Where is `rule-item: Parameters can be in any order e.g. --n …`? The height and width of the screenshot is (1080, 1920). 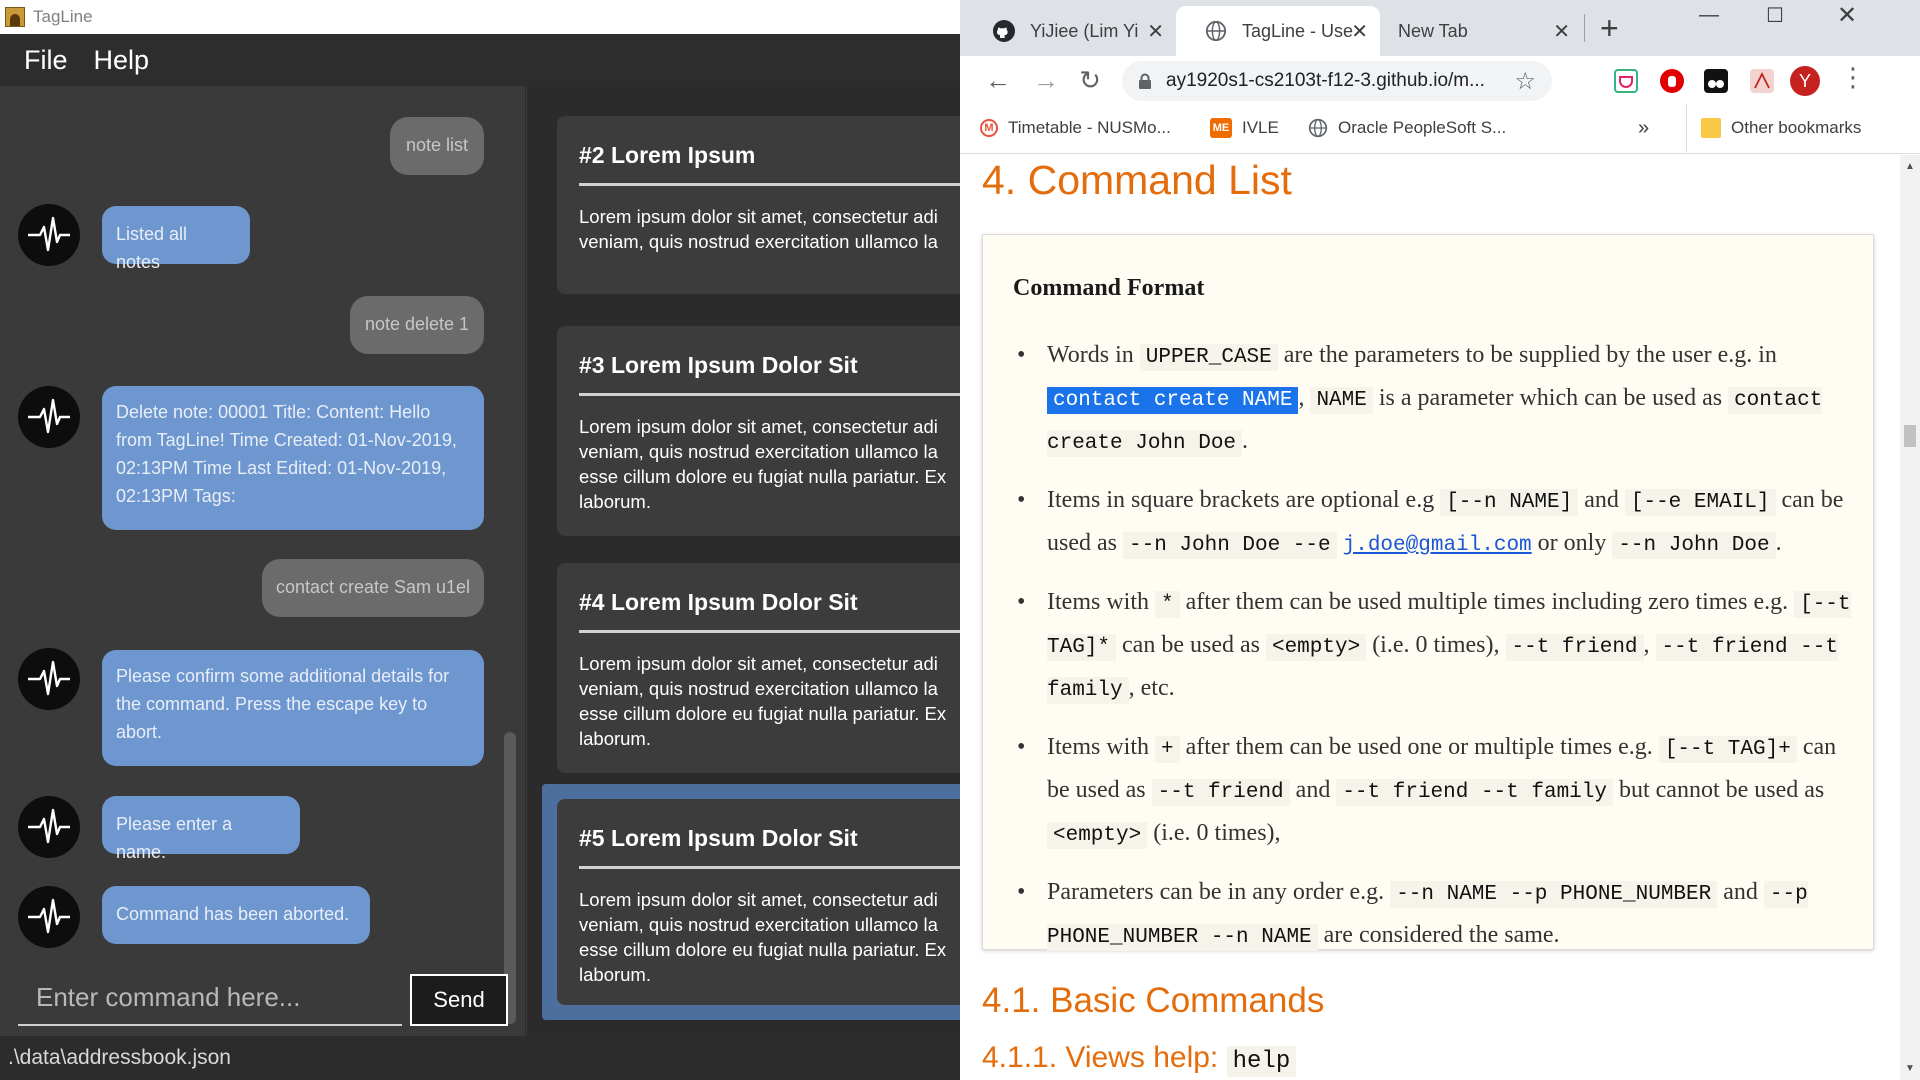
rule-item: Parameters can be in any order e.g. --n … is located at coordinates (1438, 915).